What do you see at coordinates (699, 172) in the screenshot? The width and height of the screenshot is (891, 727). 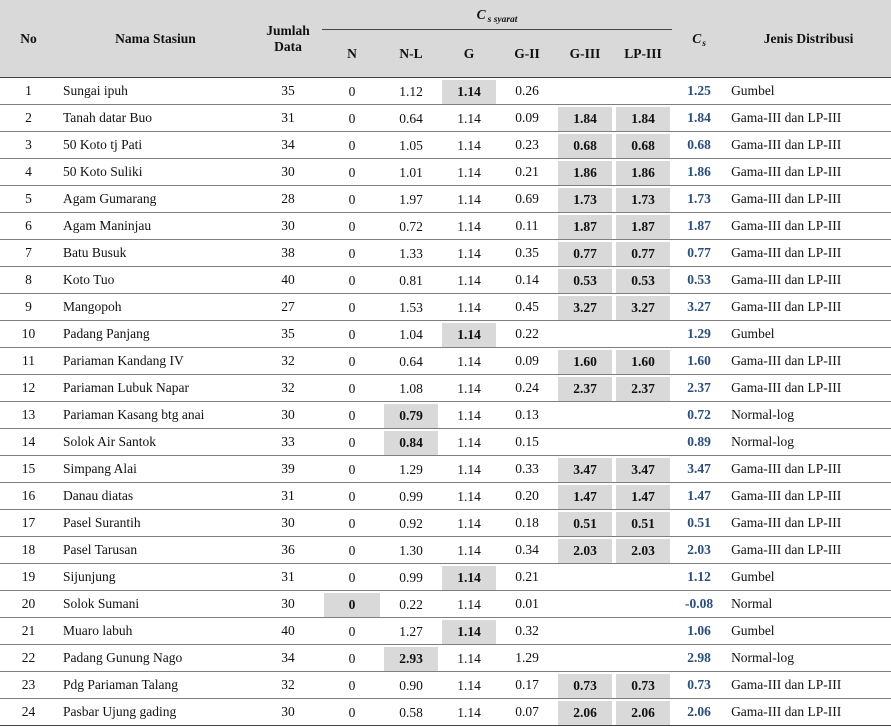 I see `cell-cs: 1.86` at bounding box center [699, 172].